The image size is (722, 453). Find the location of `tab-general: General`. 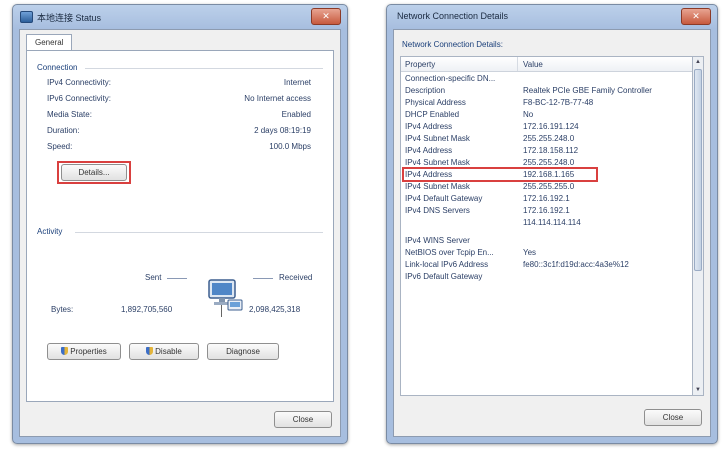

tab-general: General is located at coordinates (49, 42).